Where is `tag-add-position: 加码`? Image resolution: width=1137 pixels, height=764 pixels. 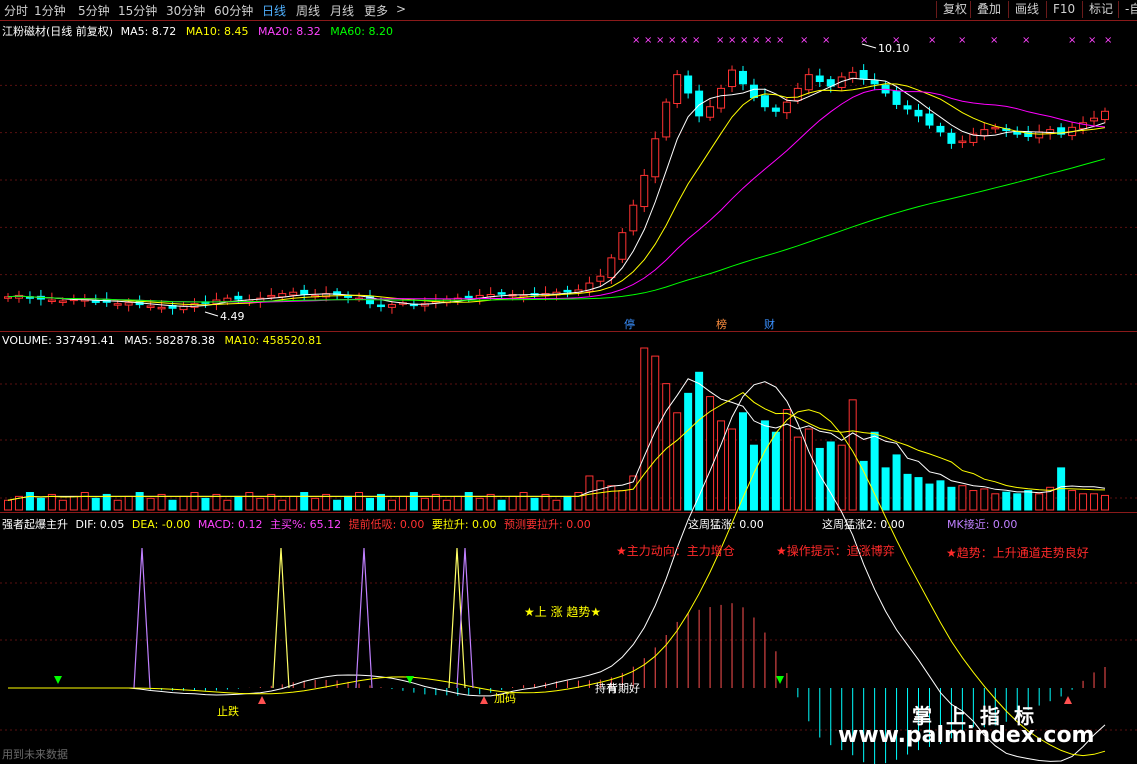
tag-add-position: 加码 is located at coordinates (505, 698).